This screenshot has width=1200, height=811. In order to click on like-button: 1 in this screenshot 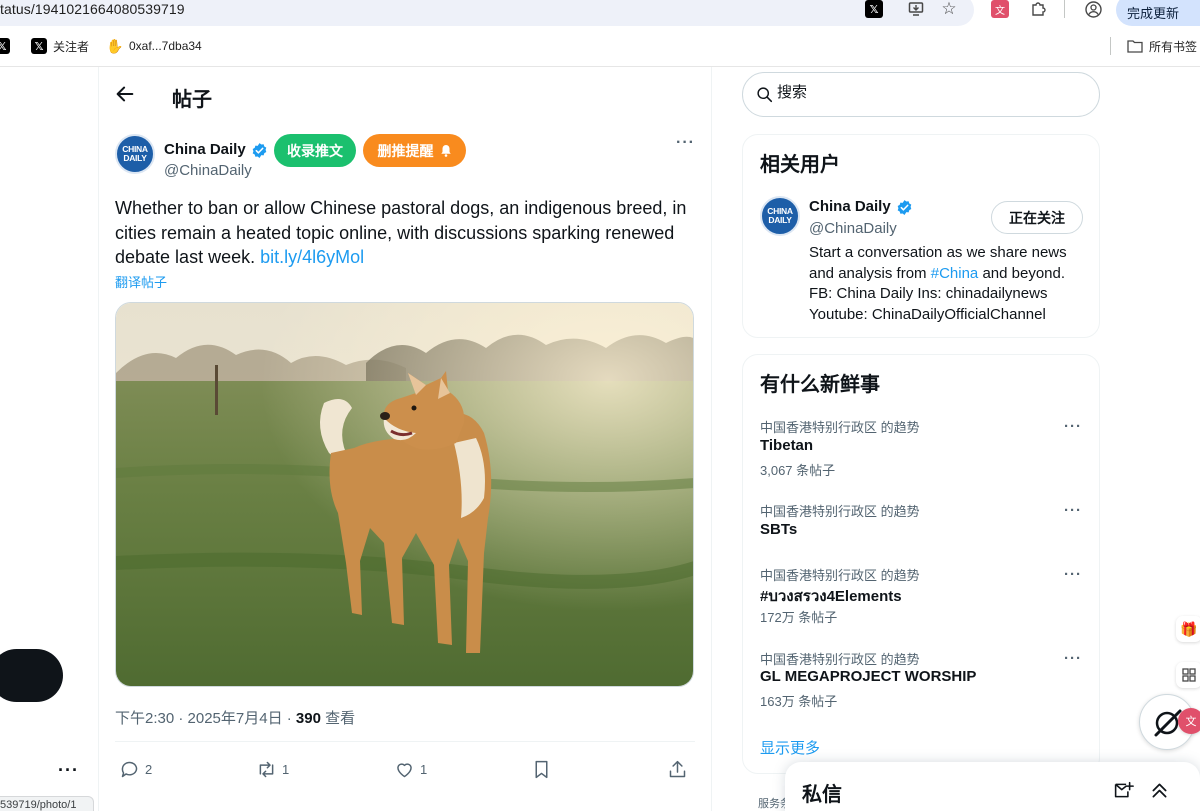, I will do `click(410, 769)`.